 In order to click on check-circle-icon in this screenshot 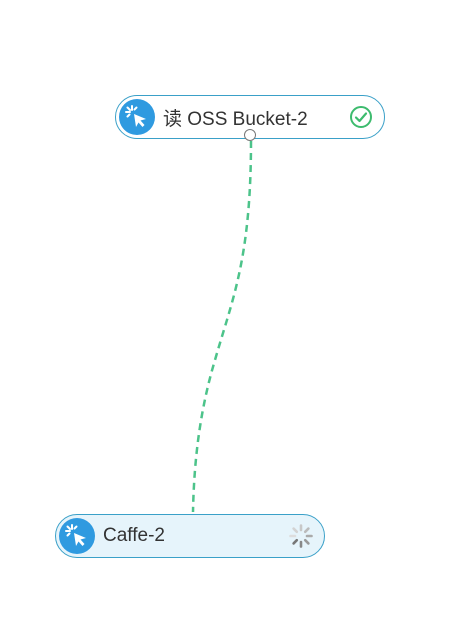, I will do `click(361, 117)`.